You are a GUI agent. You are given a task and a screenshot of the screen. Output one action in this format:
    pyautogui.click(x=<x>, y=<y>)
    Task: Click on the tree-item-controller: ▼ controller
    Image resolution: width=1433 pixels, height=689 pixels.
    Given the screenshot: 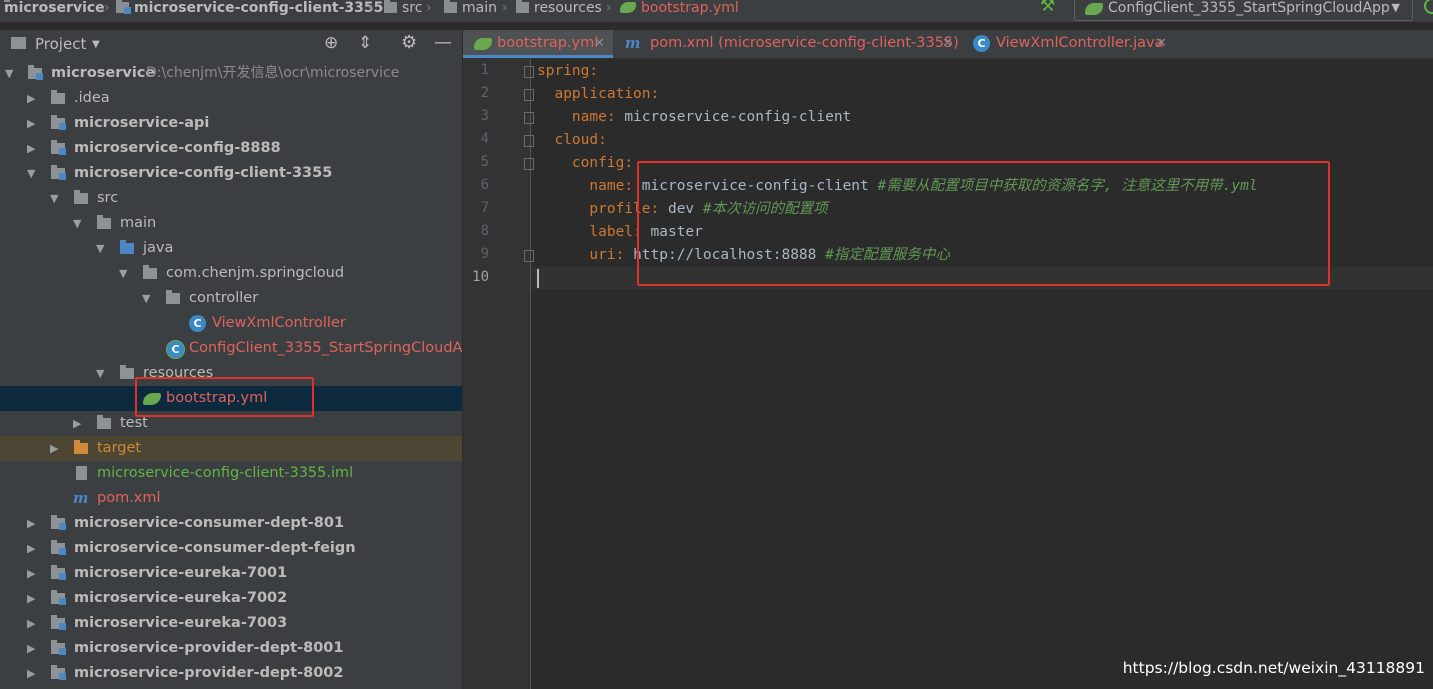 What is the action you would take?
    pyautogui.click(x=231, y=298)
    